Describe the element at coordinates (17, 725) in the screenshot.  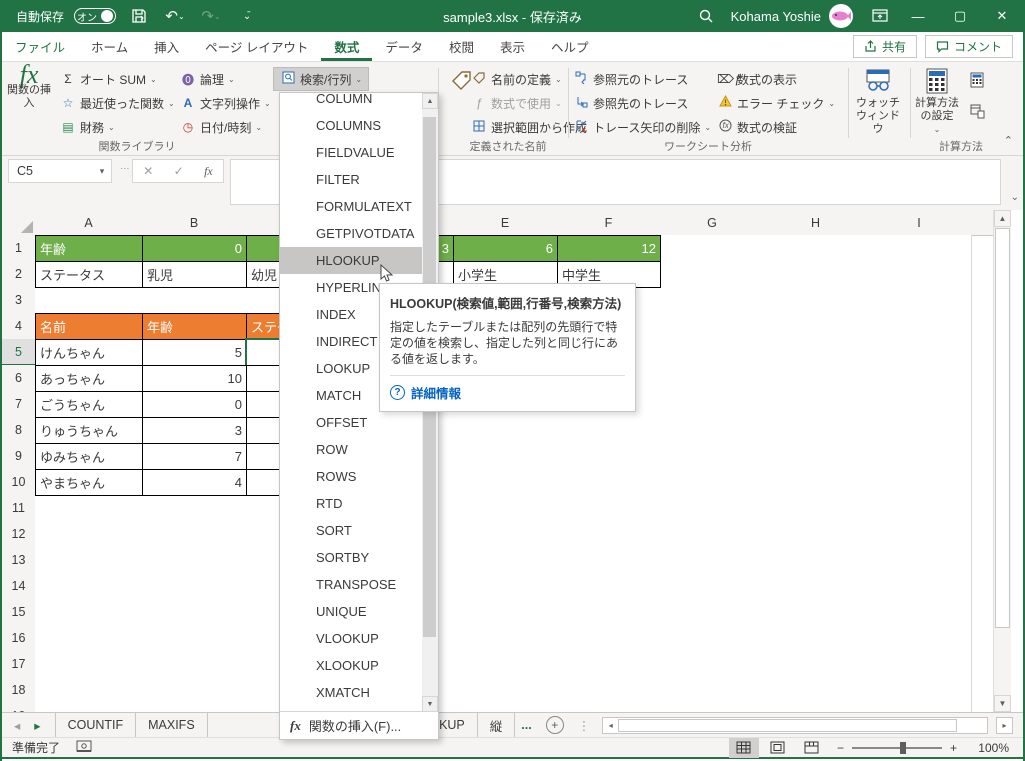
I see `sheet-prev-icon: ◂` at that location.